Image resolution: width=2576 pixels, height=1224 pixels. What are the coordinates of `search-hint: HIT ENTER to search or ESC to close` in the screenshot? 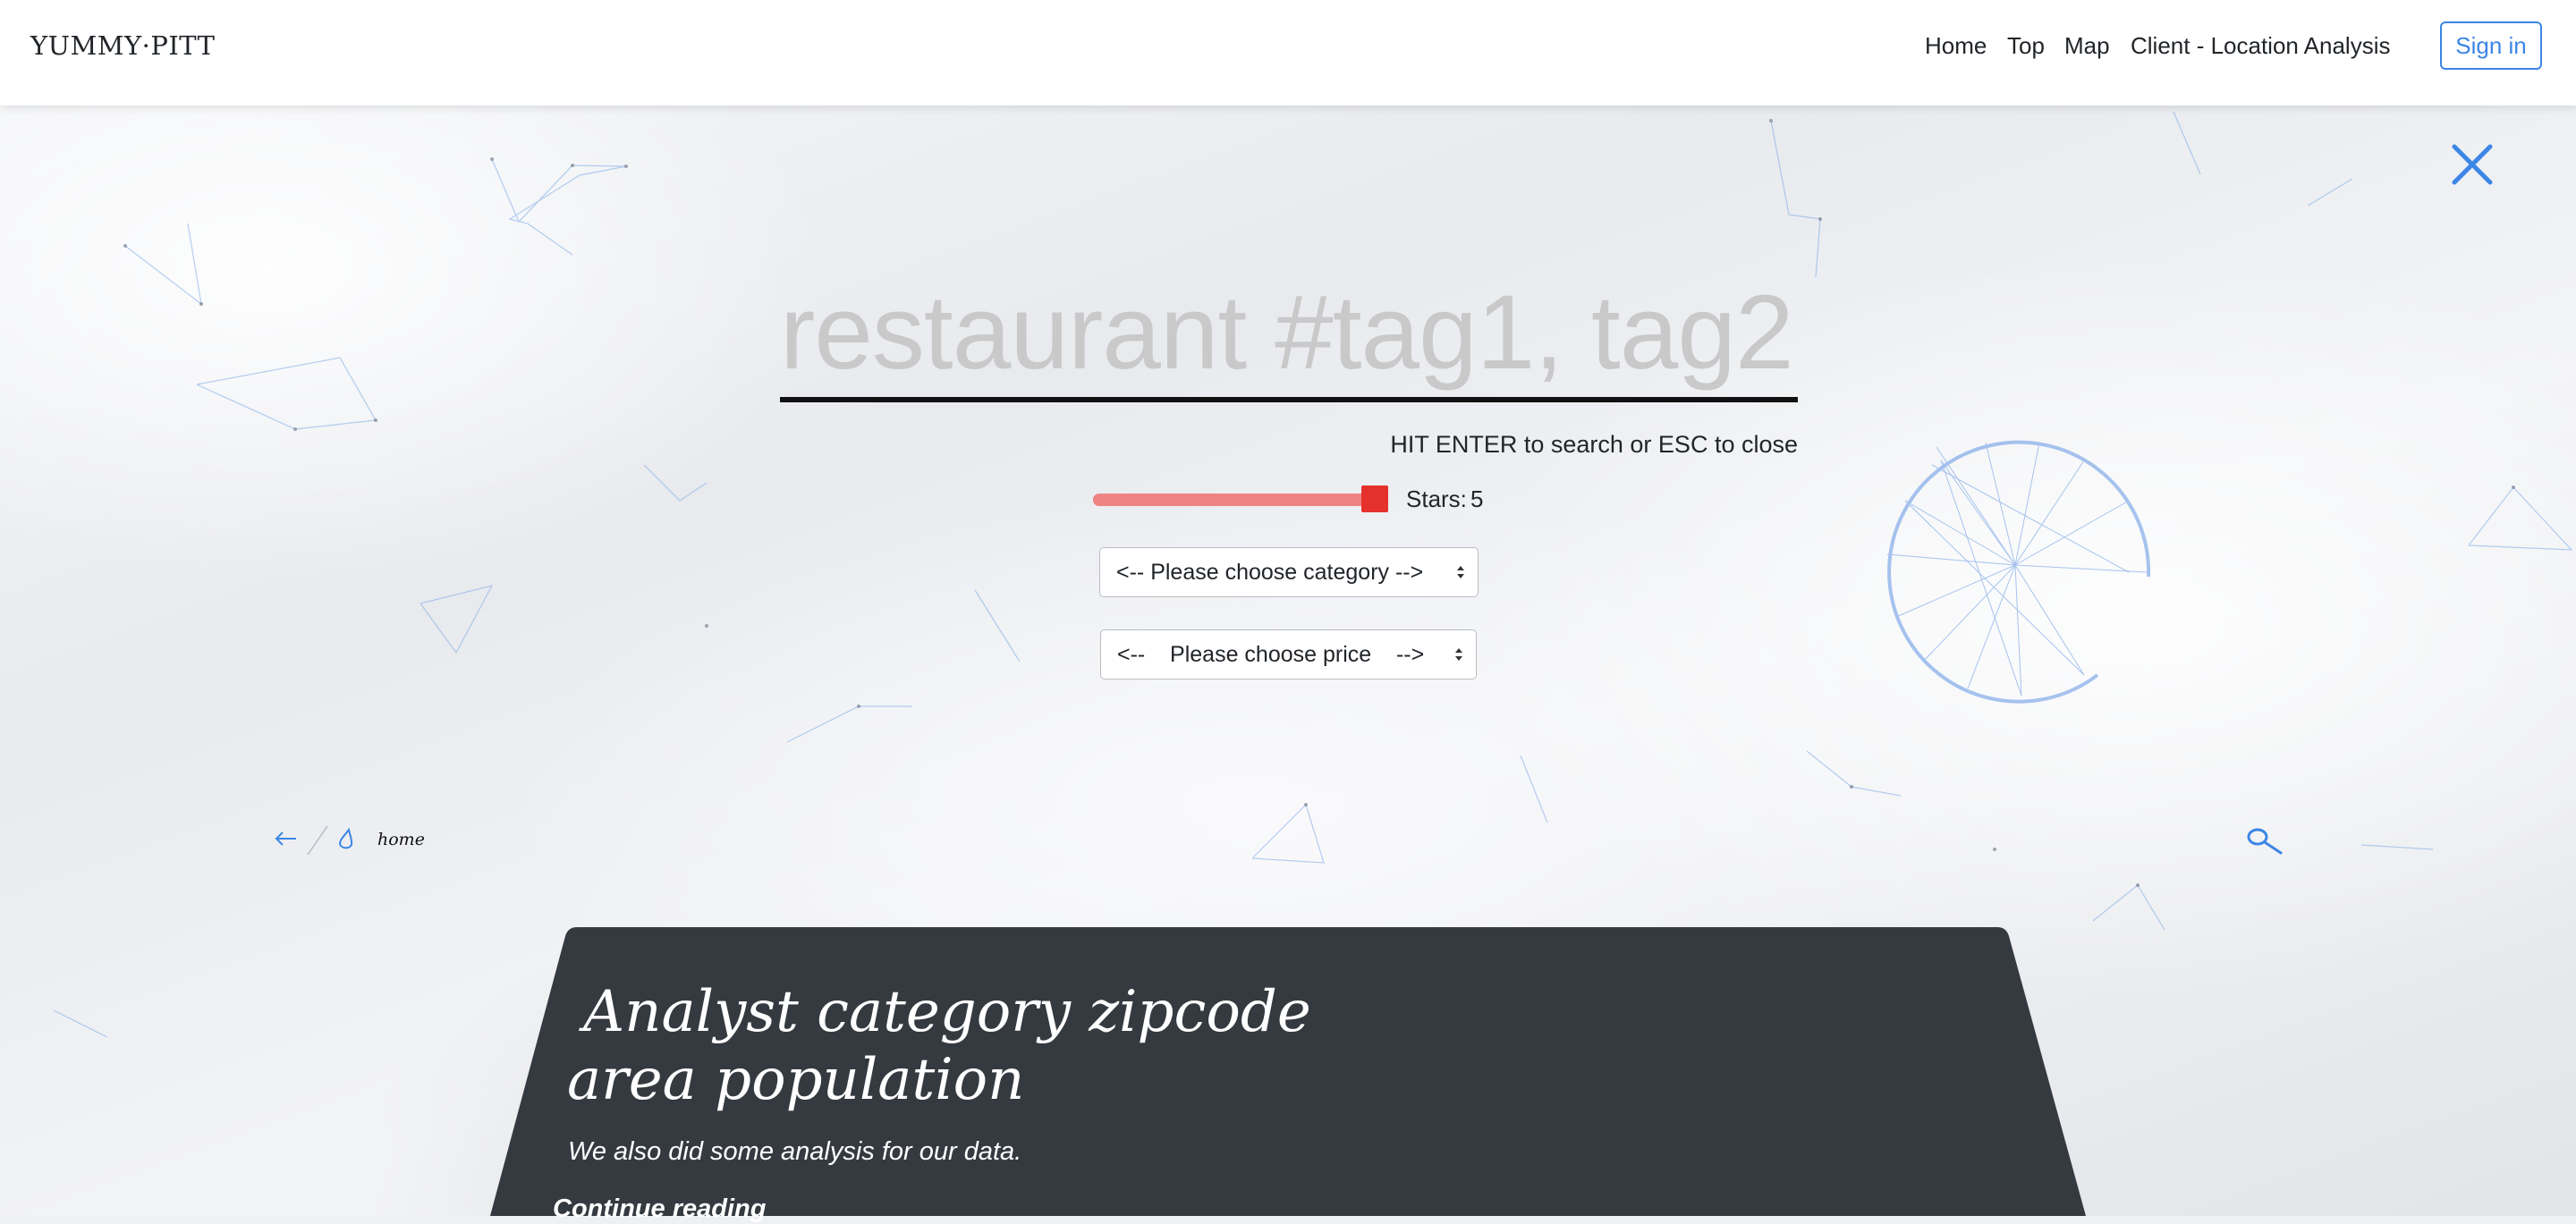 It's located at (1594, 444).